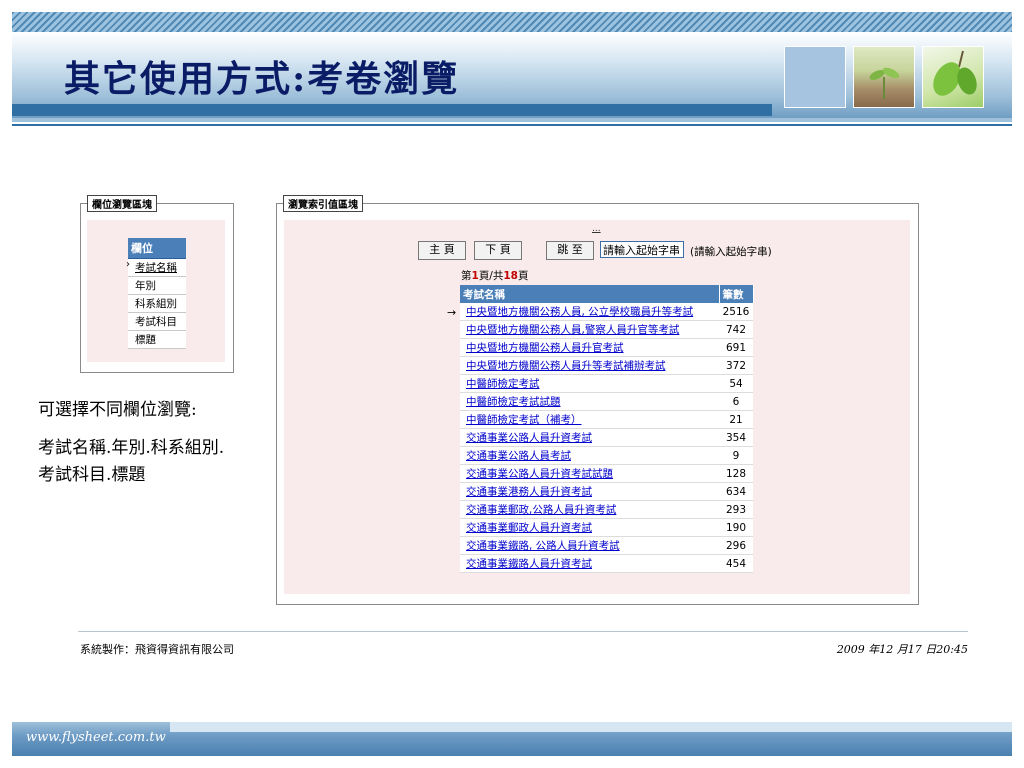  I want to click on sprout-thumbnail, so click(884, 77).